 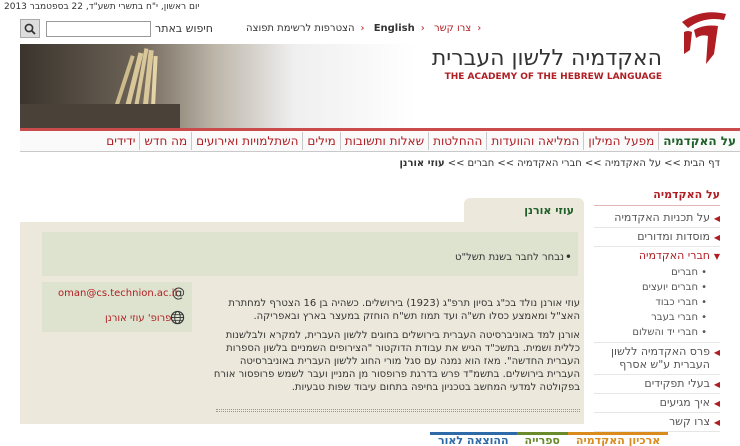 What do you see at coordinates (473, 439) in the screenshot?
I see `bottom-tab-publishing: ההוצאה לאור` at bounding box center [473, 439].